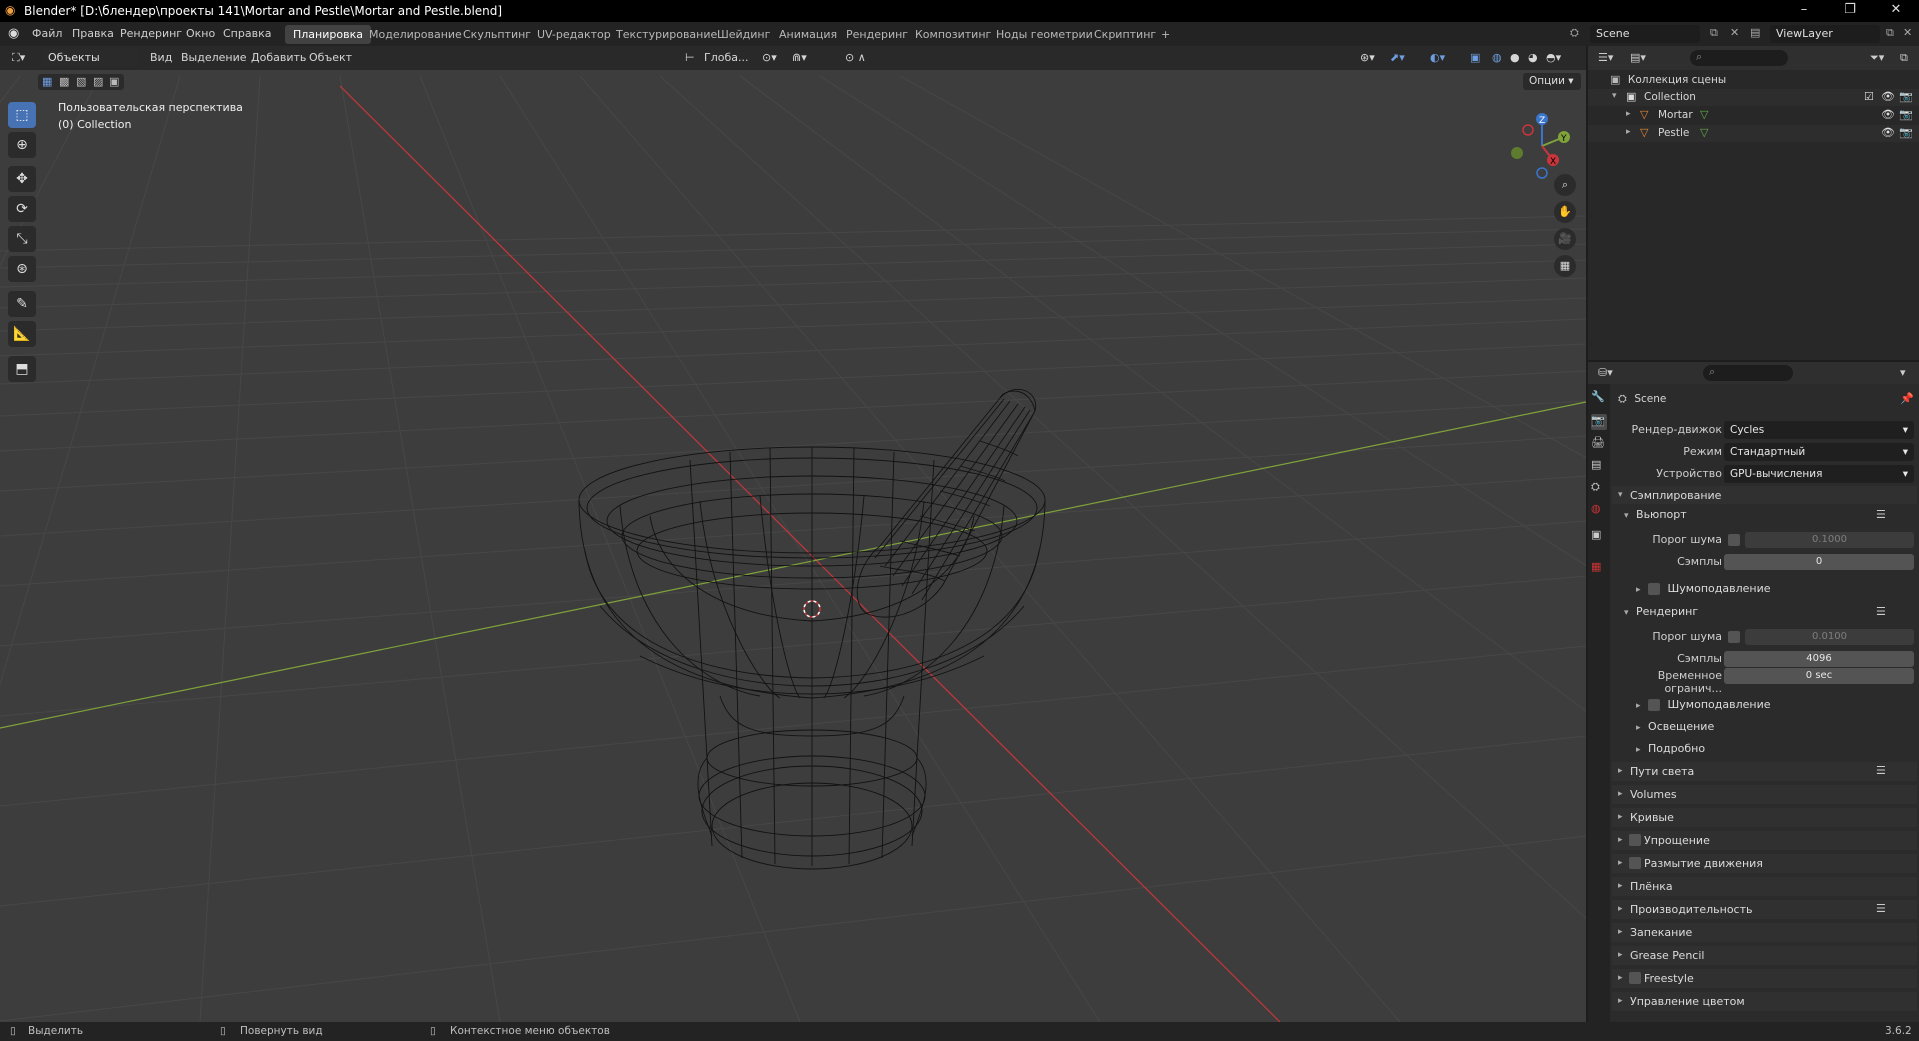 This screenshot has height=1041, width=1919. Describe the element at coordinates (1764, 495) in the screenshot. I see `sampling-panel-header: ▾ Сэмплирование` at that location.